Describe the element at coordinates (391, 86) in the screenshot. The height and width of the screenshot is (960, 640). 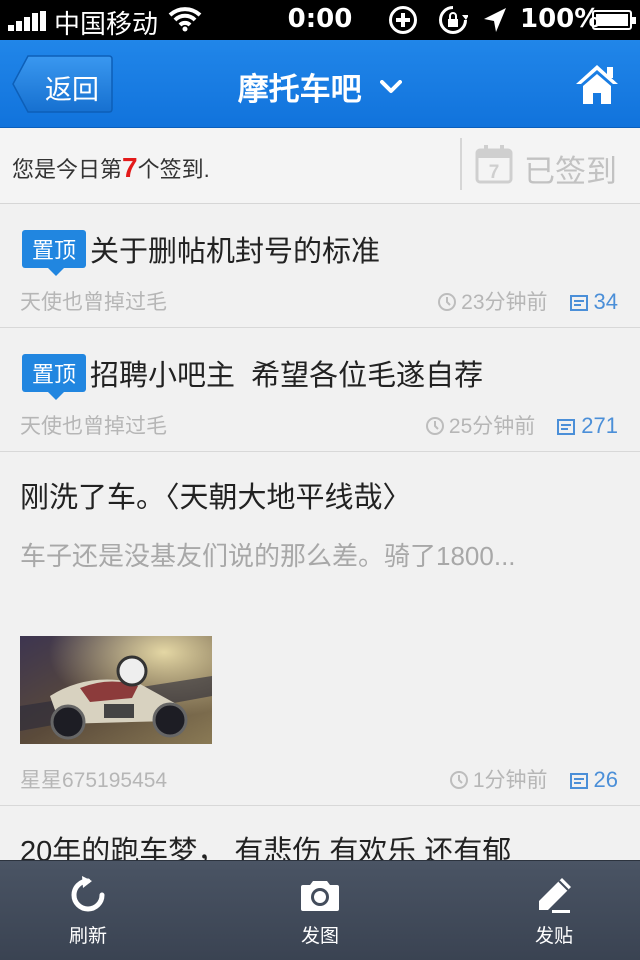
I see `chevron-down-icon` at that location.